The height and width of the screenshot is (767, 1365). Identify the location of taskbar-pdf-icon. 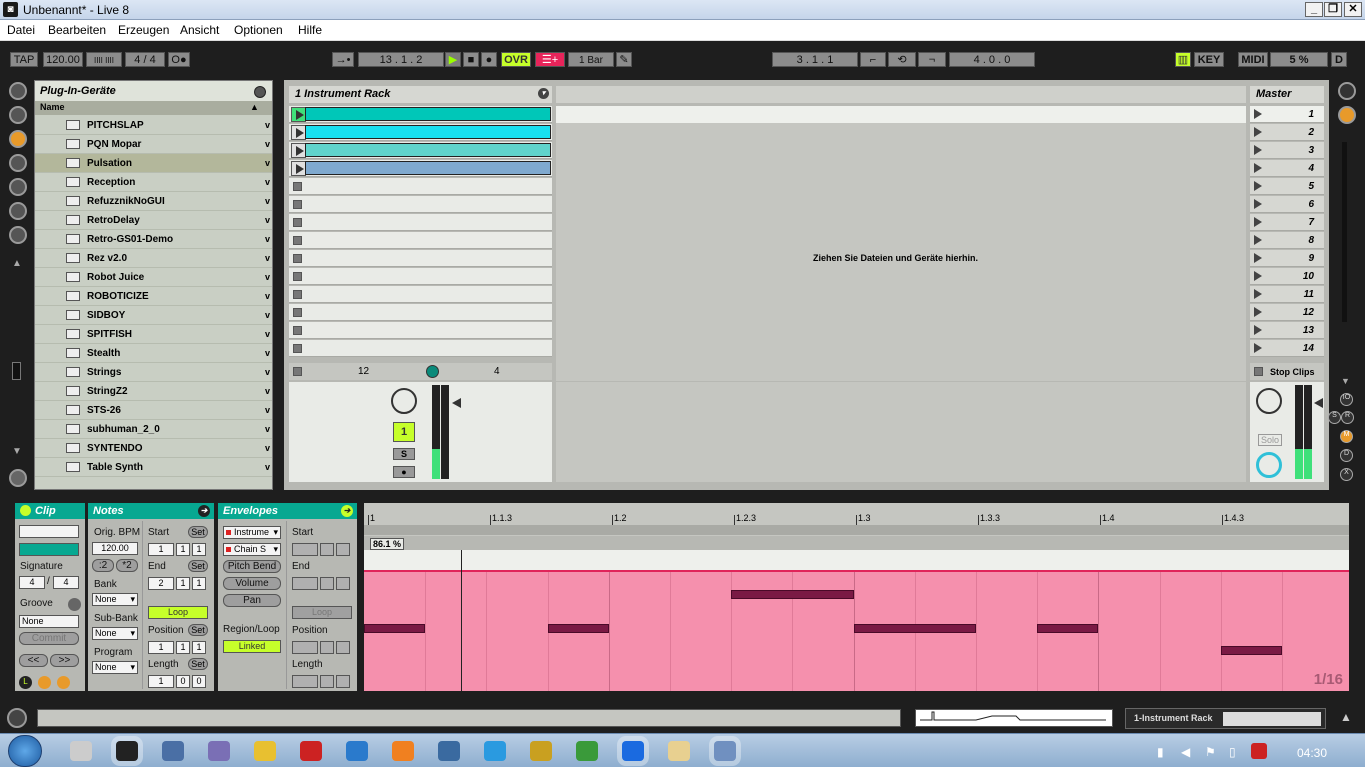
(311, 751).